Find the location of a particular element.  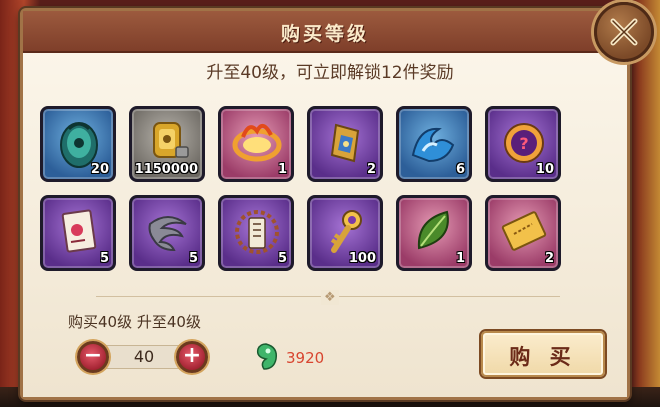

unlock-subtitle: 升至40级，可立即解锁12件奖励 is located at coordinates (330, 73).